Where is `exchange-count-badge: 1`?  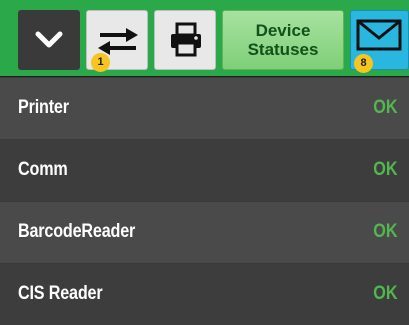
exchange-count-badge: 1 is located at coordinates (100, 62).